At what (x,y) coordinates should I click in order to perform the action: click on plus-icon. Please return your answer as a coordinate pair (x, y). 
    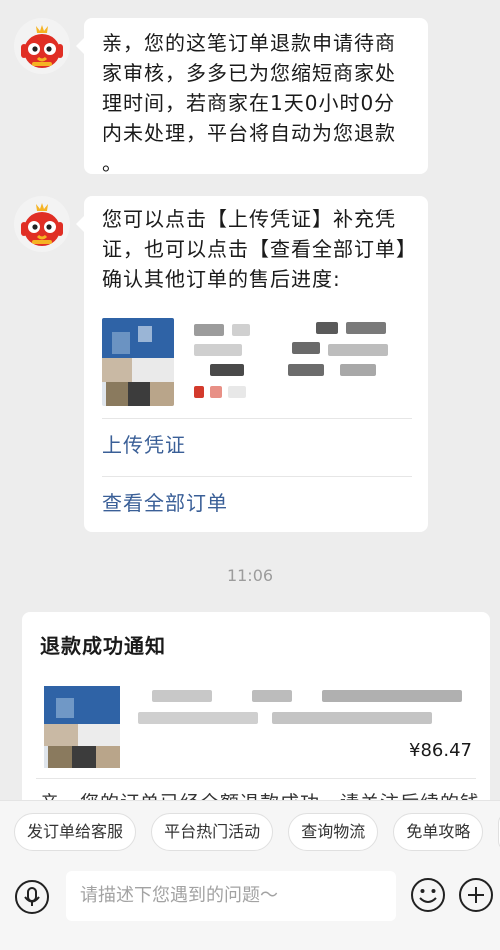
    Looking at the image, I should click on (476, 895).